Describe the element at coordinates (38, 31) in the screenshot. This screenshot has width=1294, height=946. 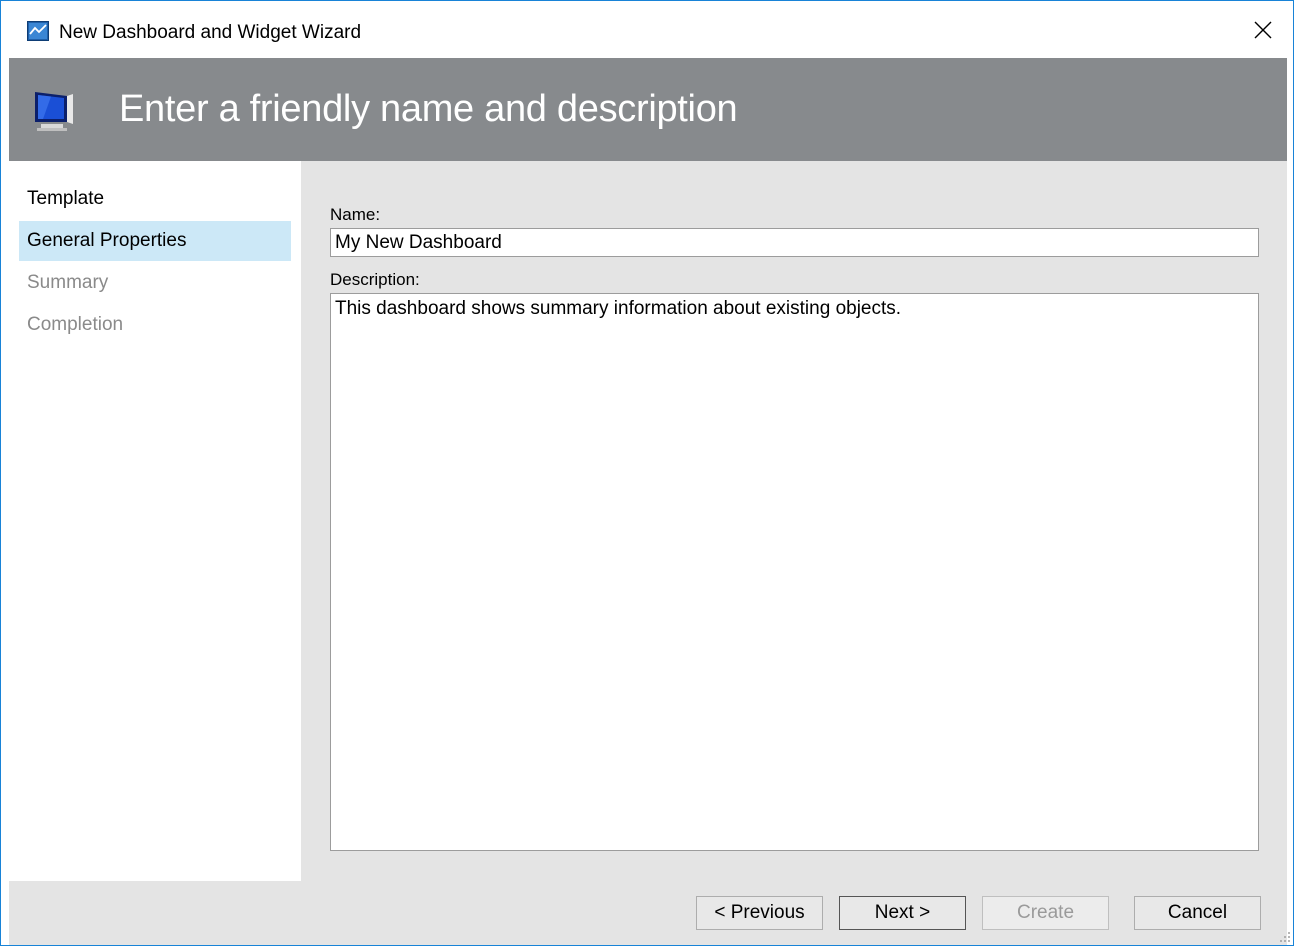
I see `dashboard-app-icon` at that location.